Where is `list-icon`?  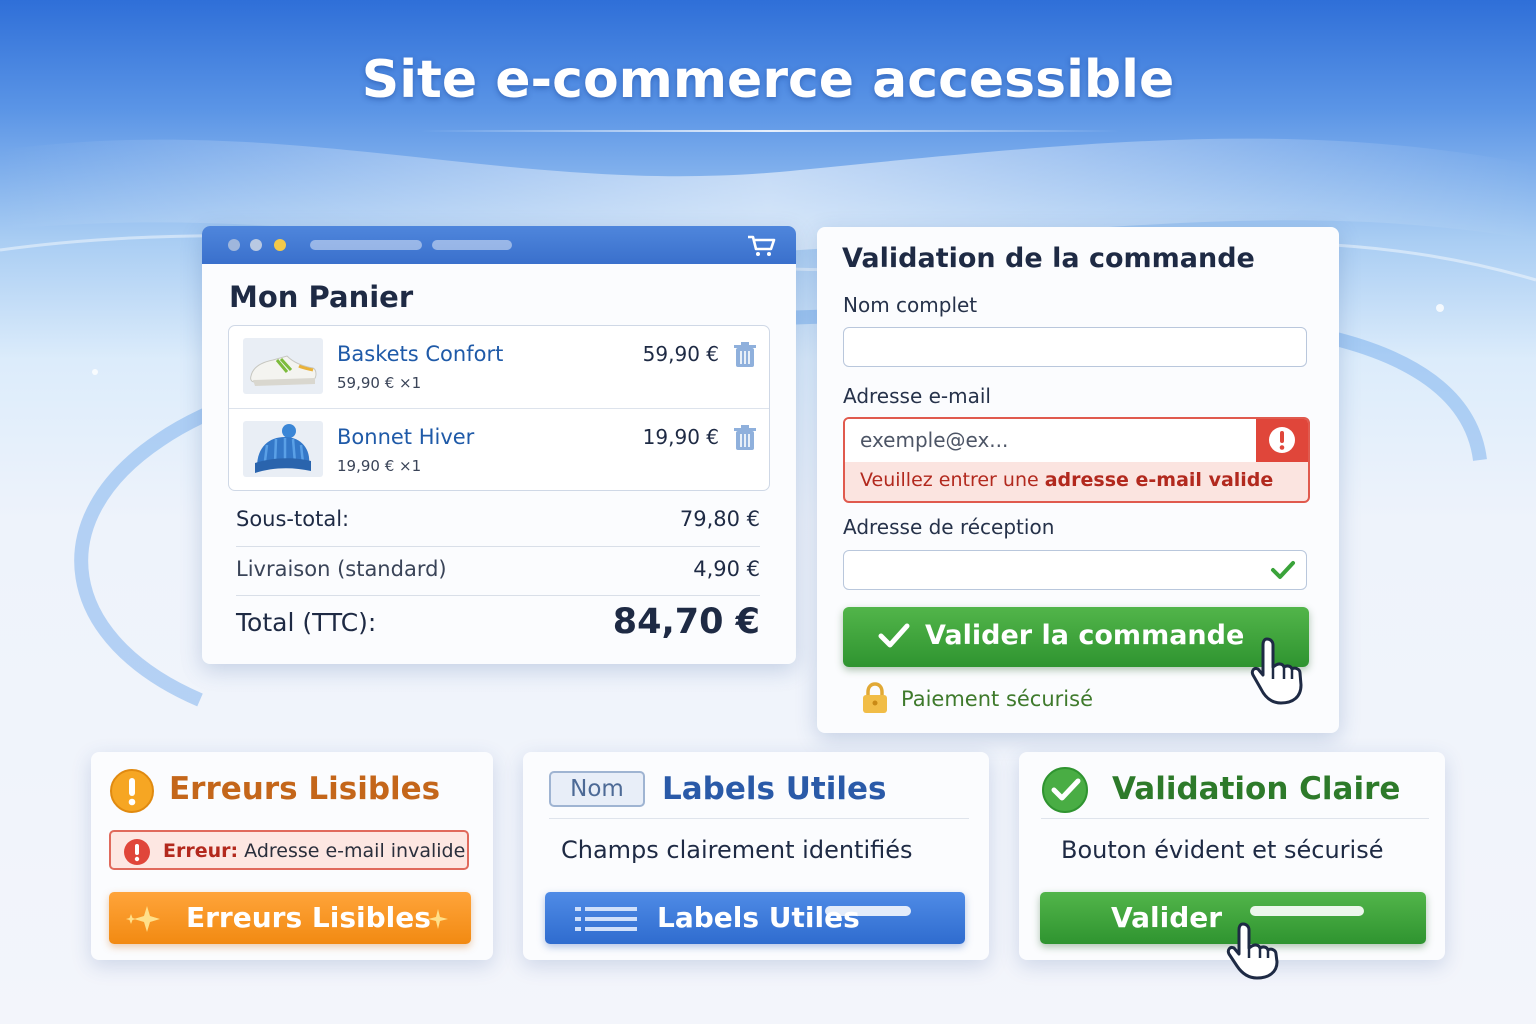
list-icon is located at coordinates (606, 919).